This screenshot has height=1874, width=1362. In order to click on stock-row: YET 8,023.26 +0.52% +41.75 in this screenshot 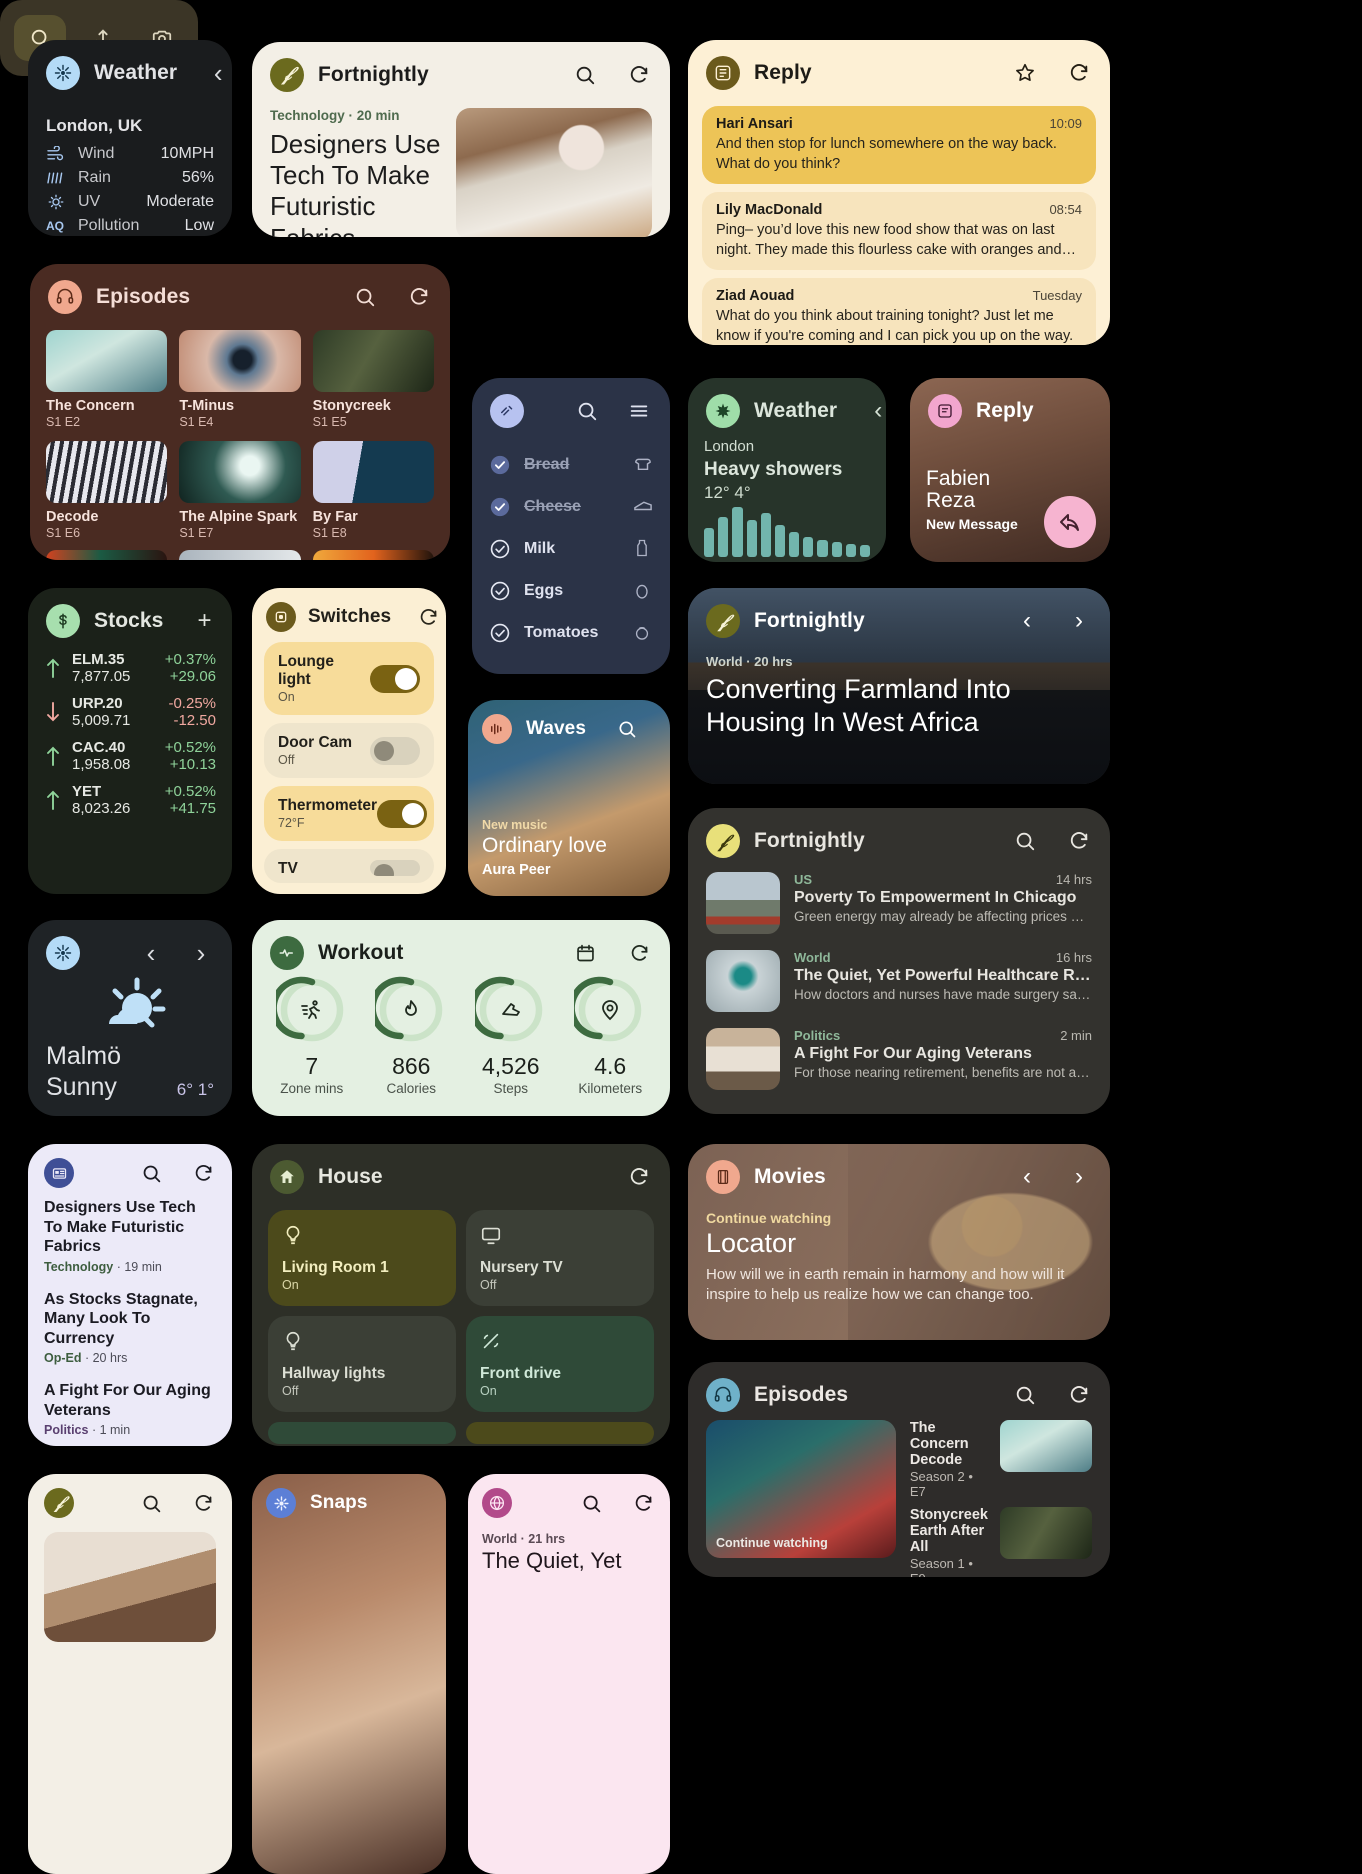, I will do `click(130, 800)`.